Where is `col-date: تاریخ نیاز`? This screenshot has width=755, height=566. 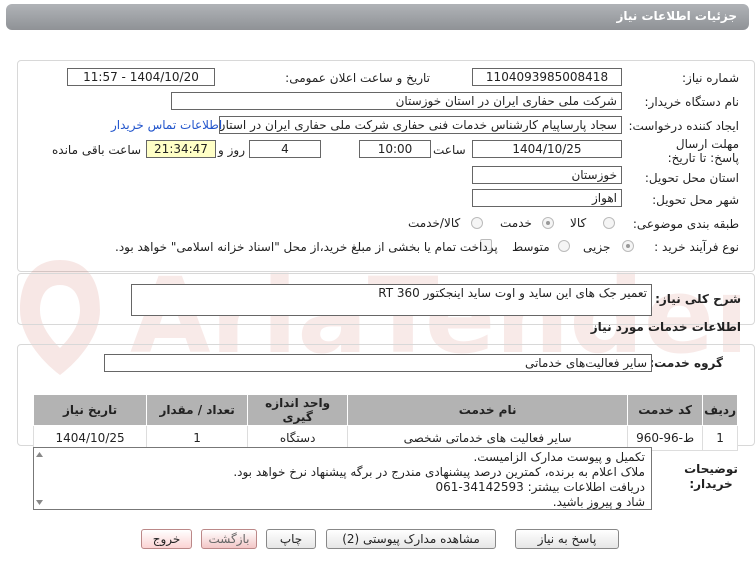 col-date: تاریخ نیاز is located at coordinates (90, 410).